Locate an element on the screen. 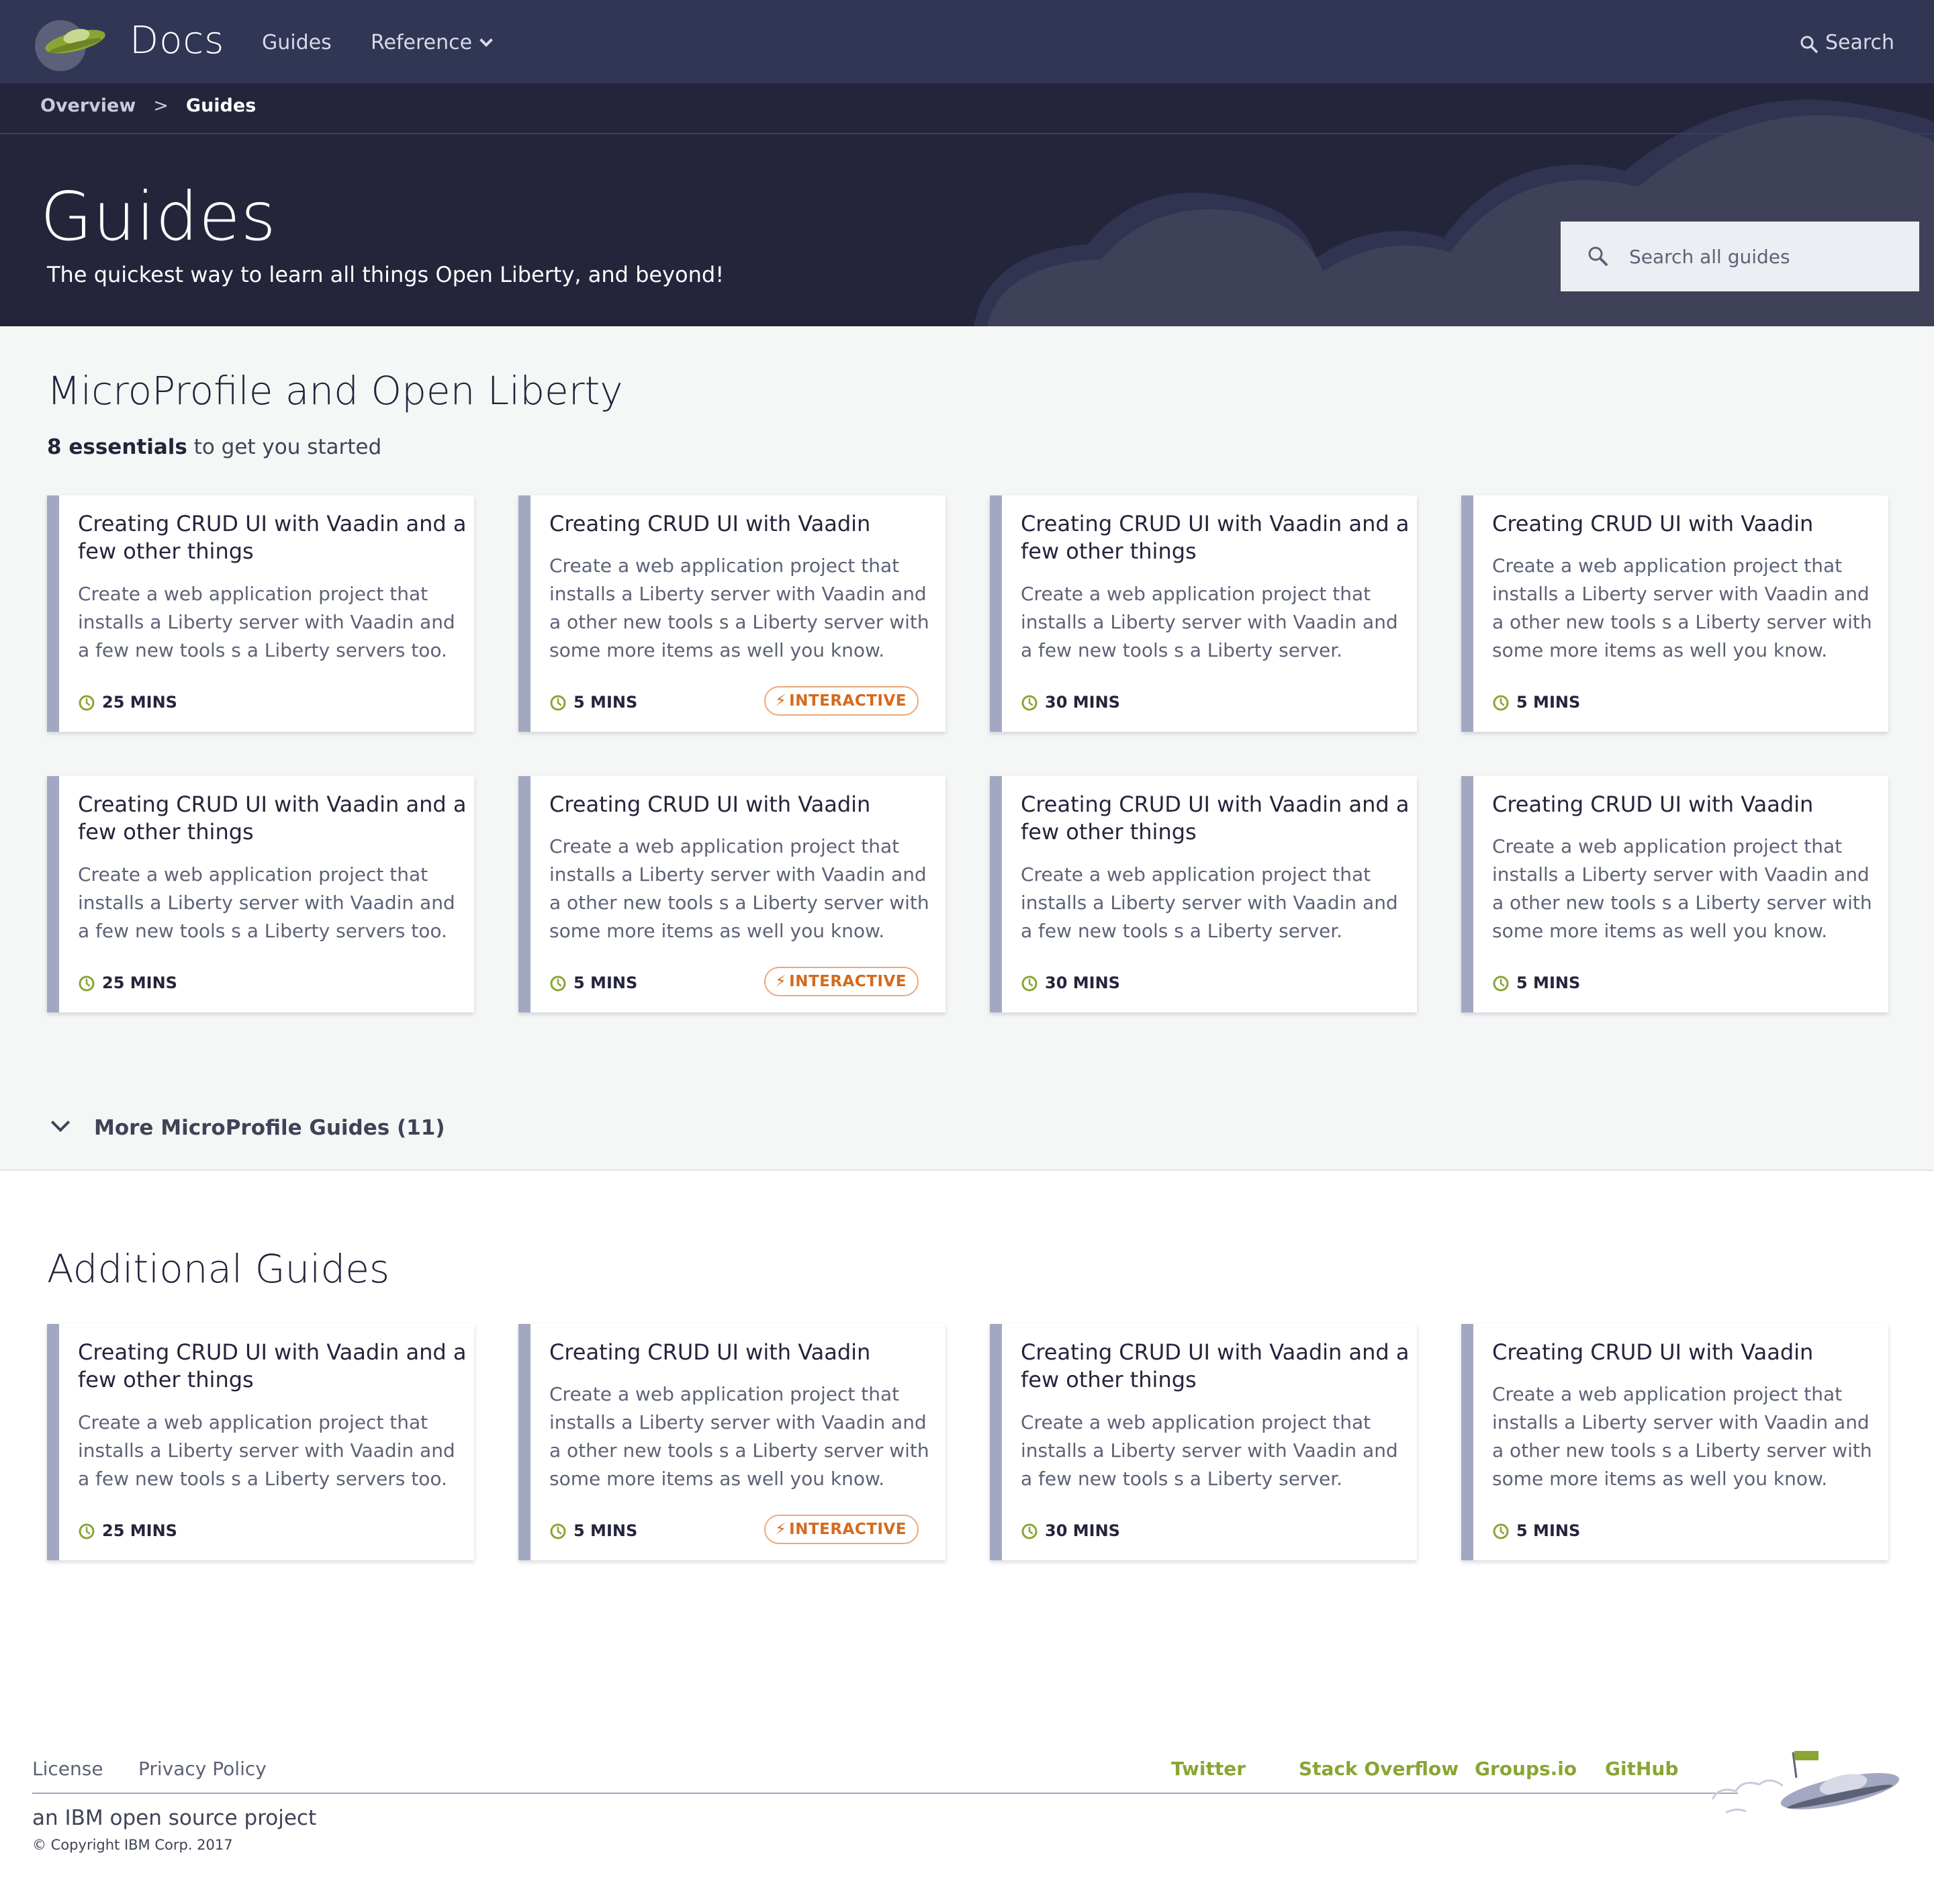  footer-copyright: © Copyright IBM Corp. 2017 is located at coordinates (132, 1845).